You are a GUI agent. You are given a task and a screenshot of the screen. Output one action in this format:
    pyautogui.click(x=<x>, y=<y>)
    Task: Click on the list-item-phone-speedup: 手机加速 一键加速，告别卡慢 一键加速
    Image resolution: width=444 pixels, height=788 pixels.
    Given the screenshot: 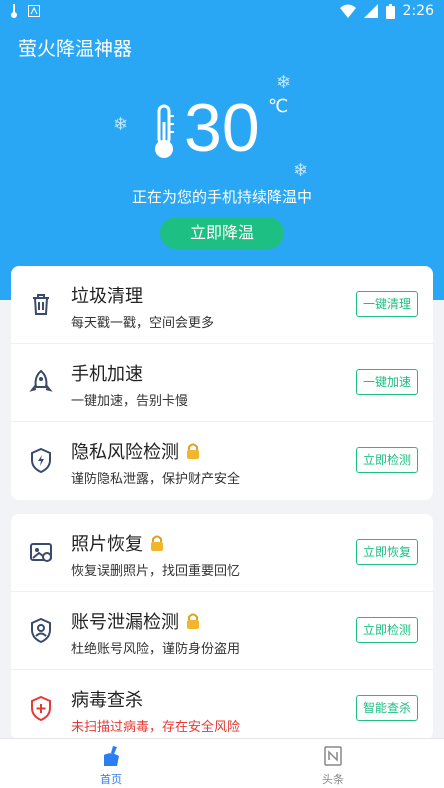 What is the action you would take?
    pyautogui.click(x=222, y=383)
    